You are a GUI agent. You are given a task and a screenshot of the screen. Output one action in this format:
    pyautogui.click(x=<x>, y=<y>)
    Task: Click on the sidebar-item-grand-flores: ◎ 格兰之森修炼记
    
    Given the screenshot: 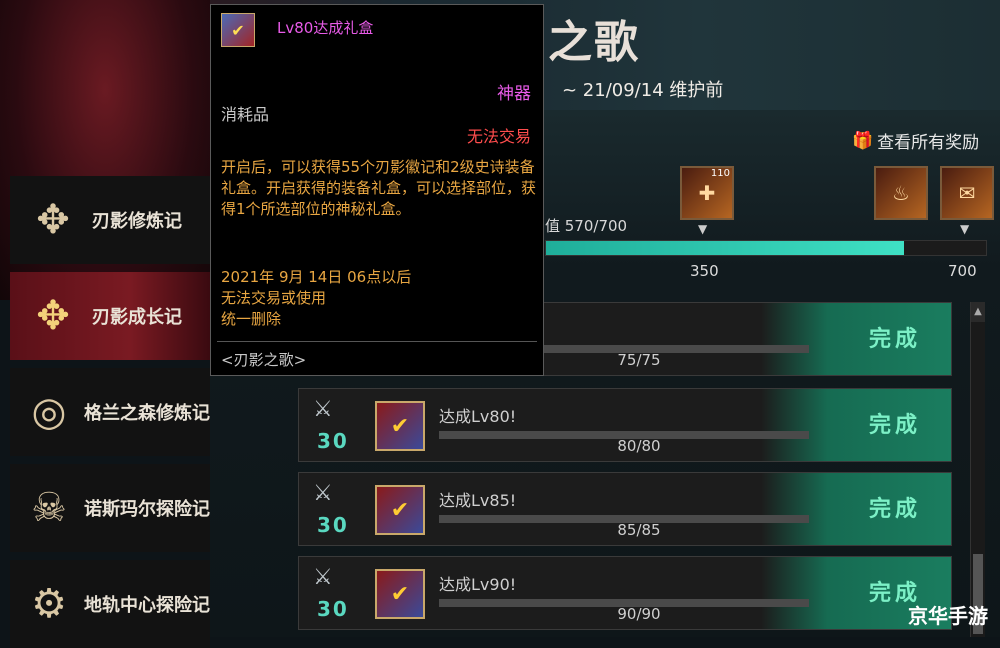 What is the action you would take?
    pyautogui.click(x=110, y=412)
    